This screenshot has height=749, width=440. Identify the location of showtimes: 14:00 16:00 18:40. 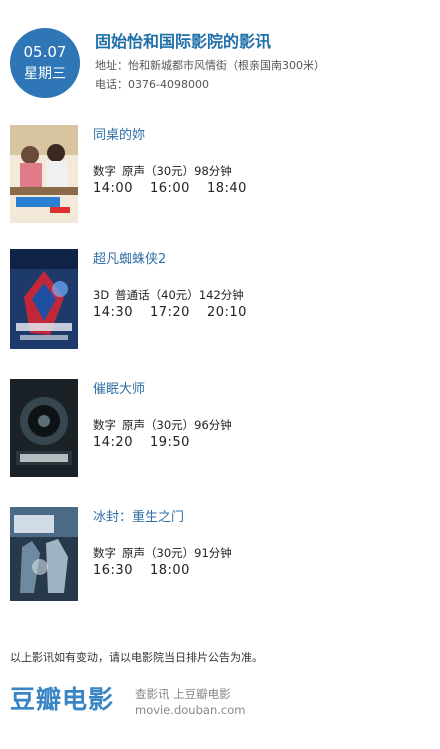
(178, 189).